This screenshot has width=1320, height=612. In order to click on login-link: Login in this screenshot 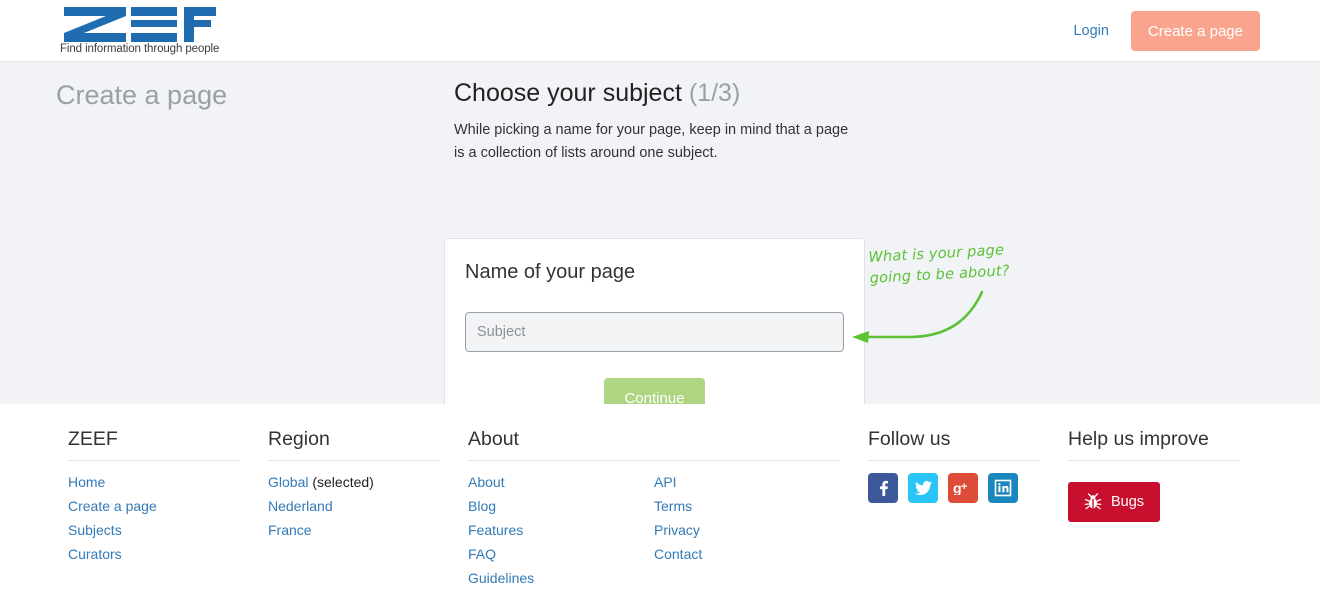, I will do `click(1090, 31)`.